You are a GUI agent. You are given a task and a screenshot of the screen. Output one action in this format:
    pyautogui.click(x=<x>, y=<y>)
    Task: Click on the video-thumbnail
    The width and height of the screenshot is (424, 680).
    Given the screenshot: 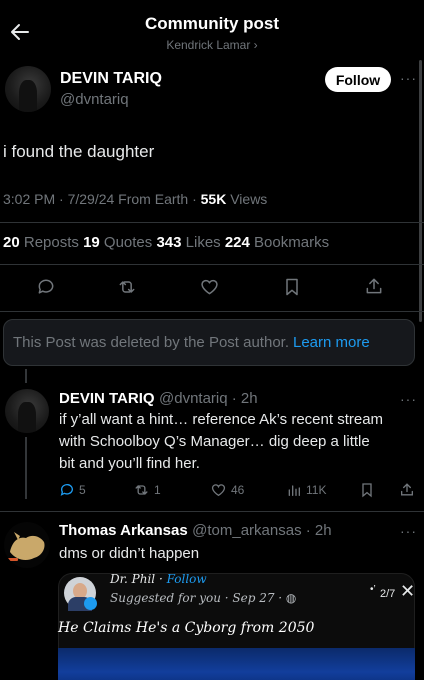 What is the action you would take?
    pyautogui.click(x=236, y=664)
    